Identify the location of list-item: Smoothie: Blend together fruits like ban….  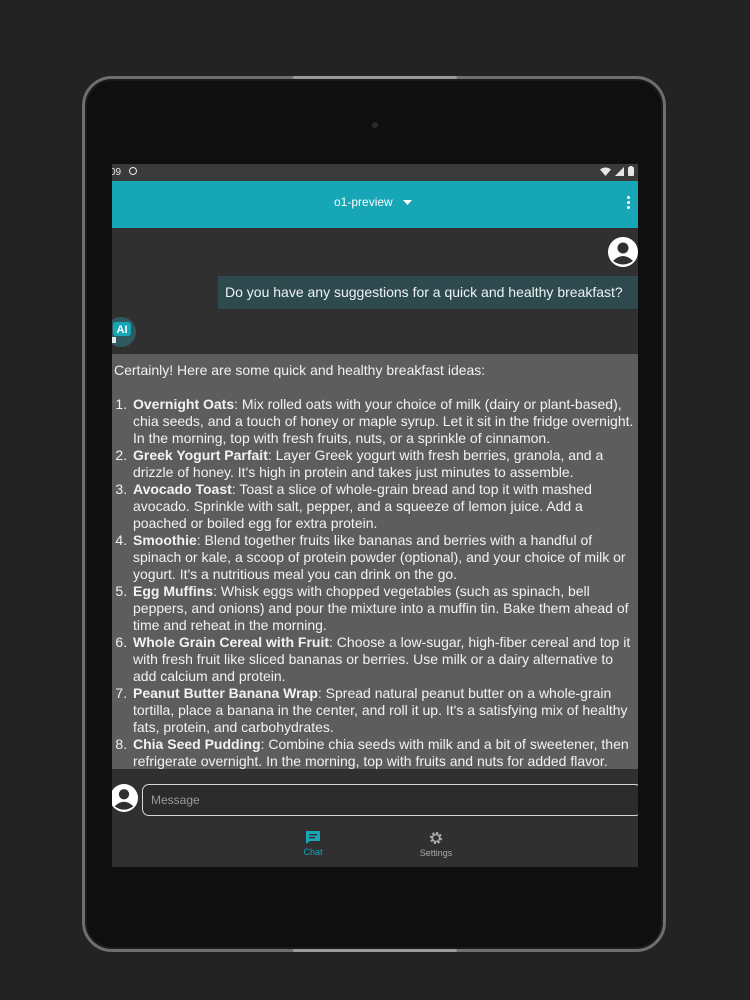
(384, 557).